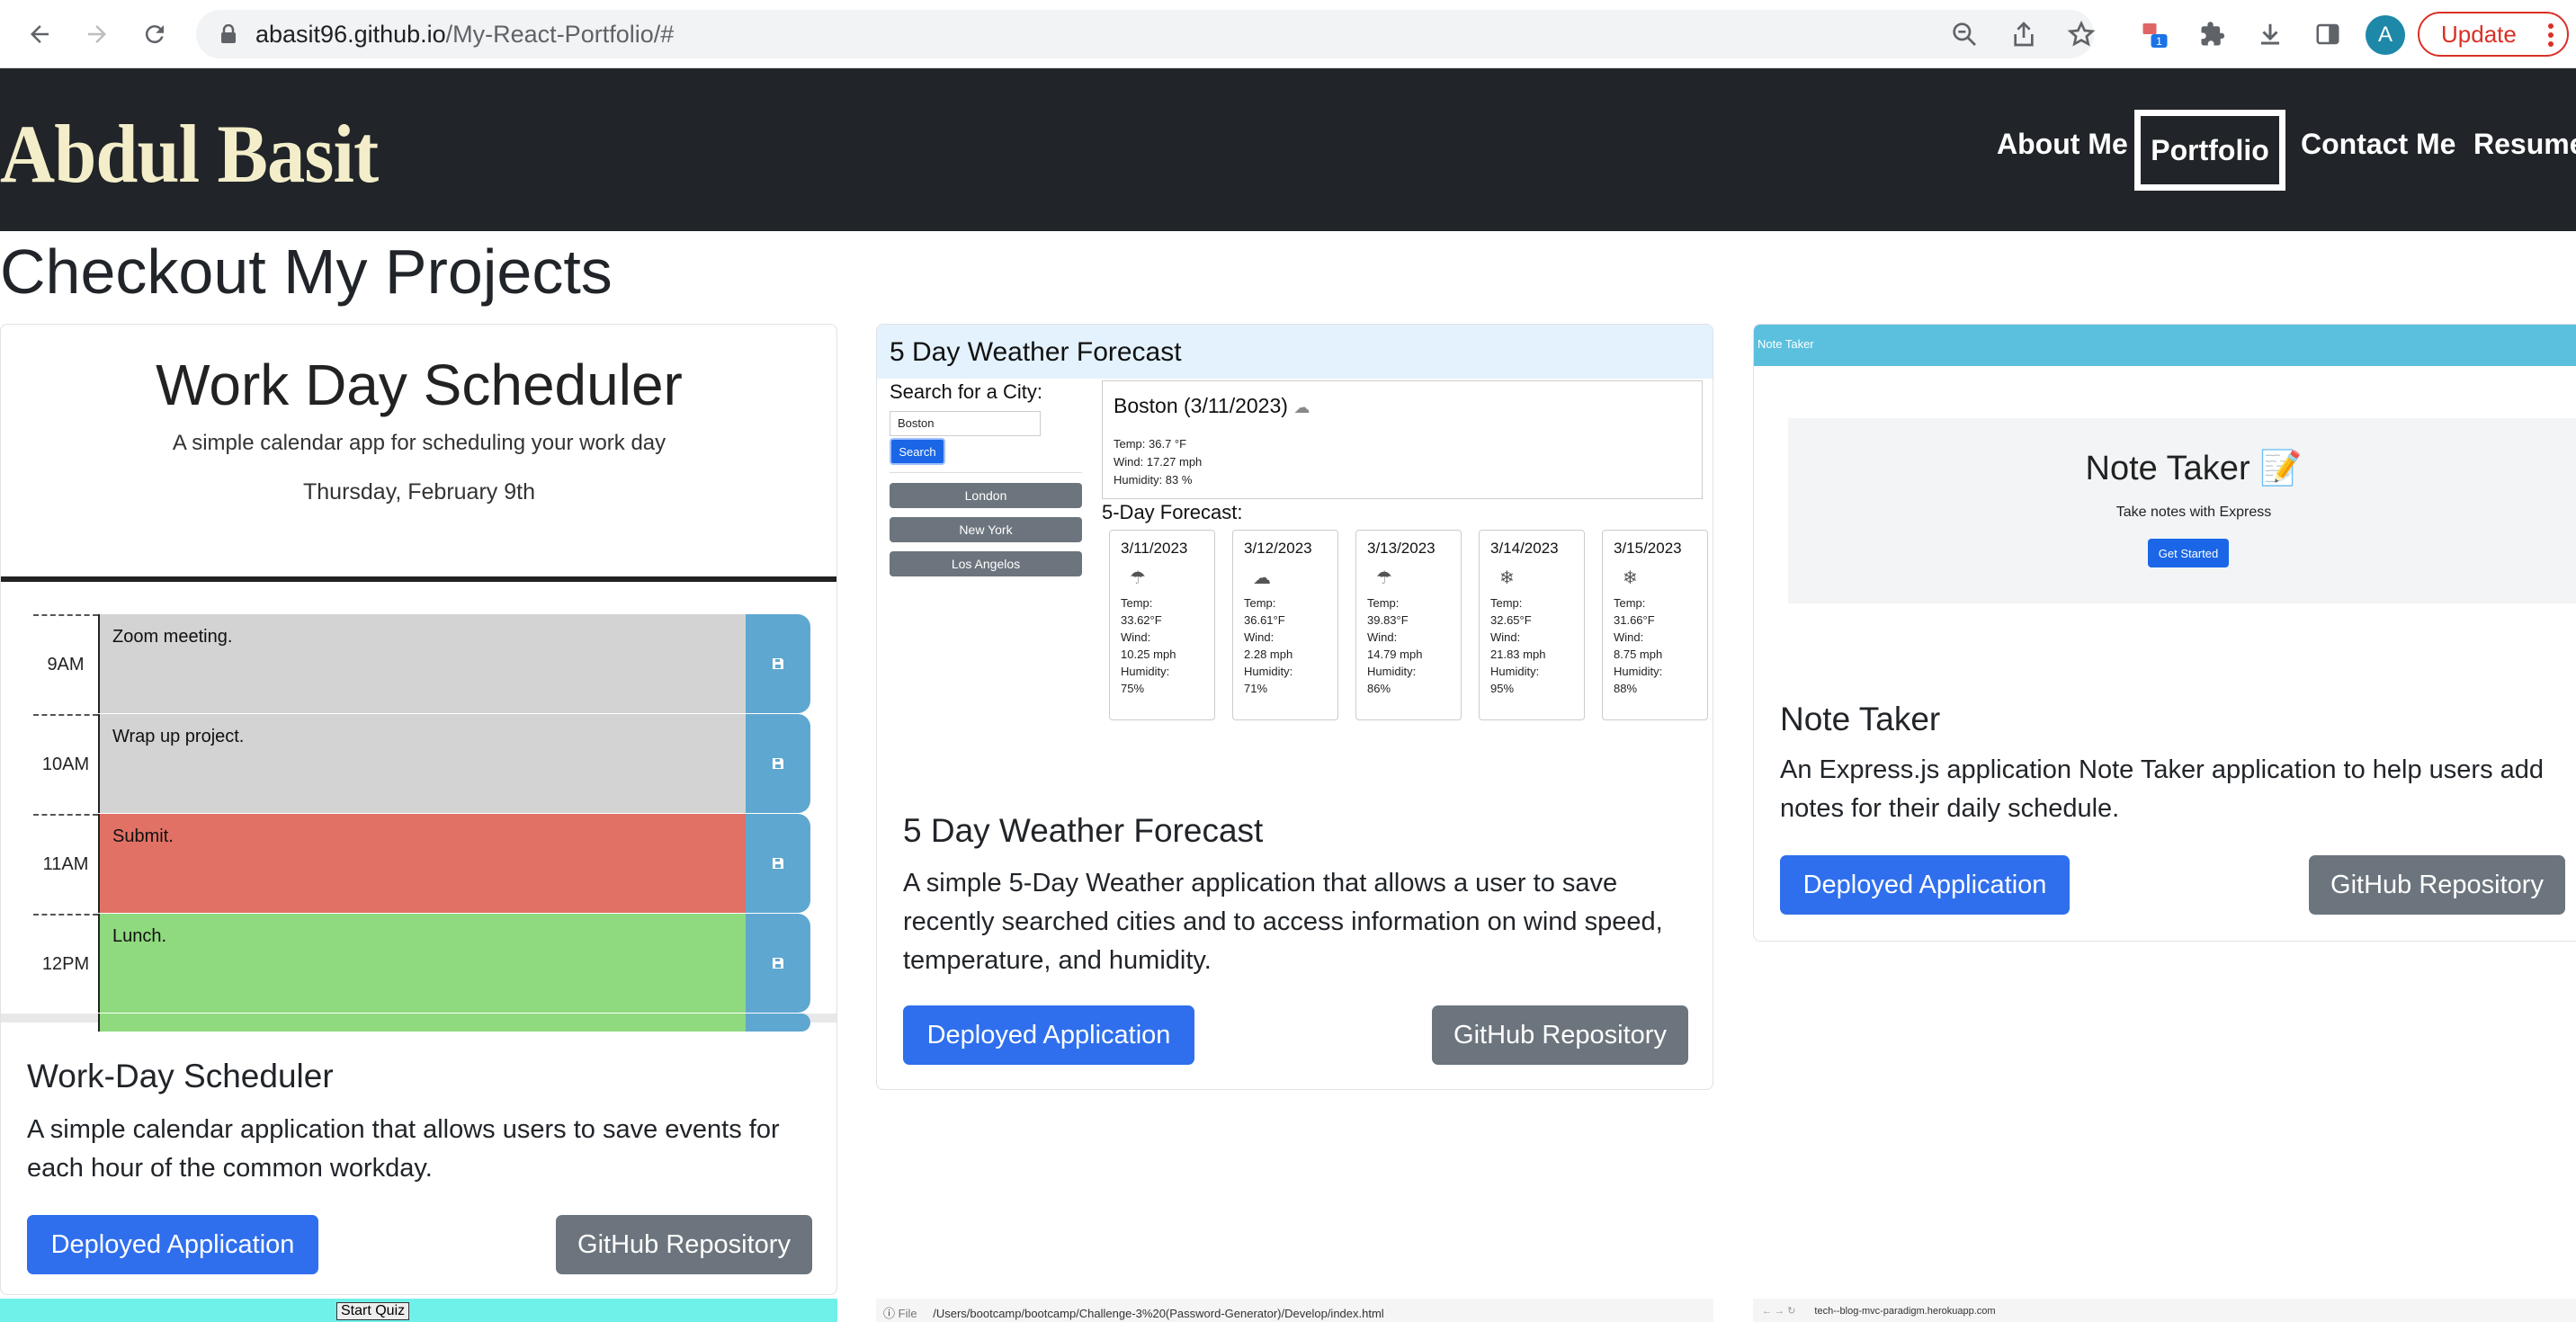 Image resolution: width=2576 pixels, height=1322 pixels. What do you see at coordinates (2378, 144) in the screenshot?
I see `nav-contact-me: Contact Me` at bounding box center [2378, 144].